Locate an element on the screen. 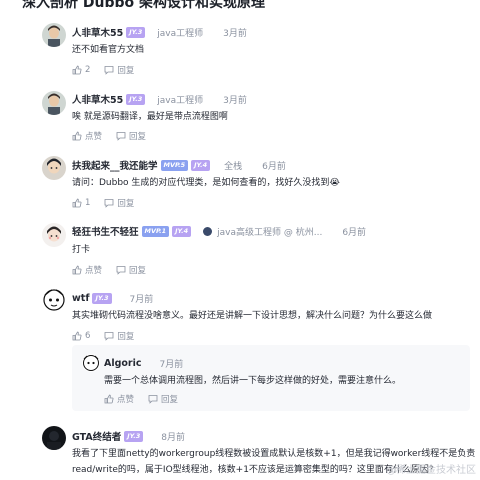  reply-actions: 点赞 回复 is located at coordinates (148, 399).